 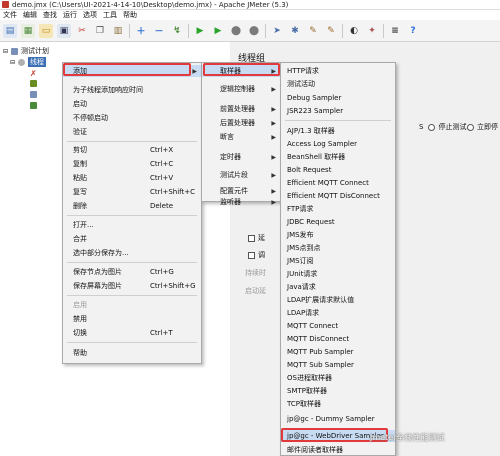 What do you see at coordinates (482, 127) in the screenshot?
I see `radio-stop-now: 立即停` at bounding box center [482, 127].